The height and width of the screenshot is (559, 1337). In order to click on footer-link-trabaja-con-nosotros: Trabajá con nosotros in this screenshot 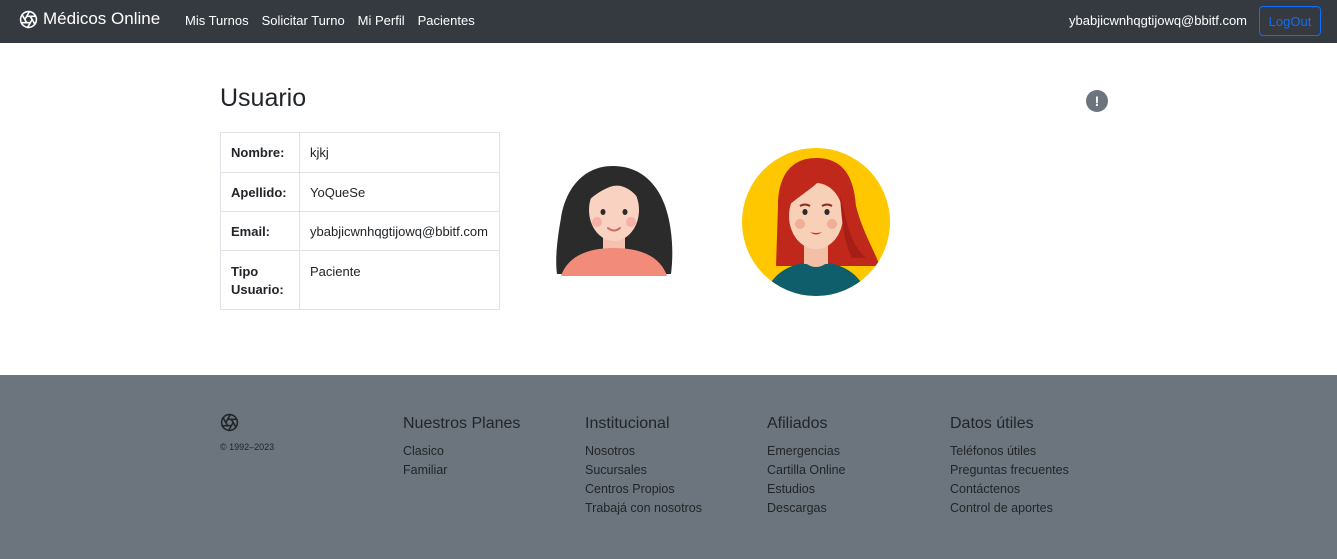, I will do `click(643, 508)`.